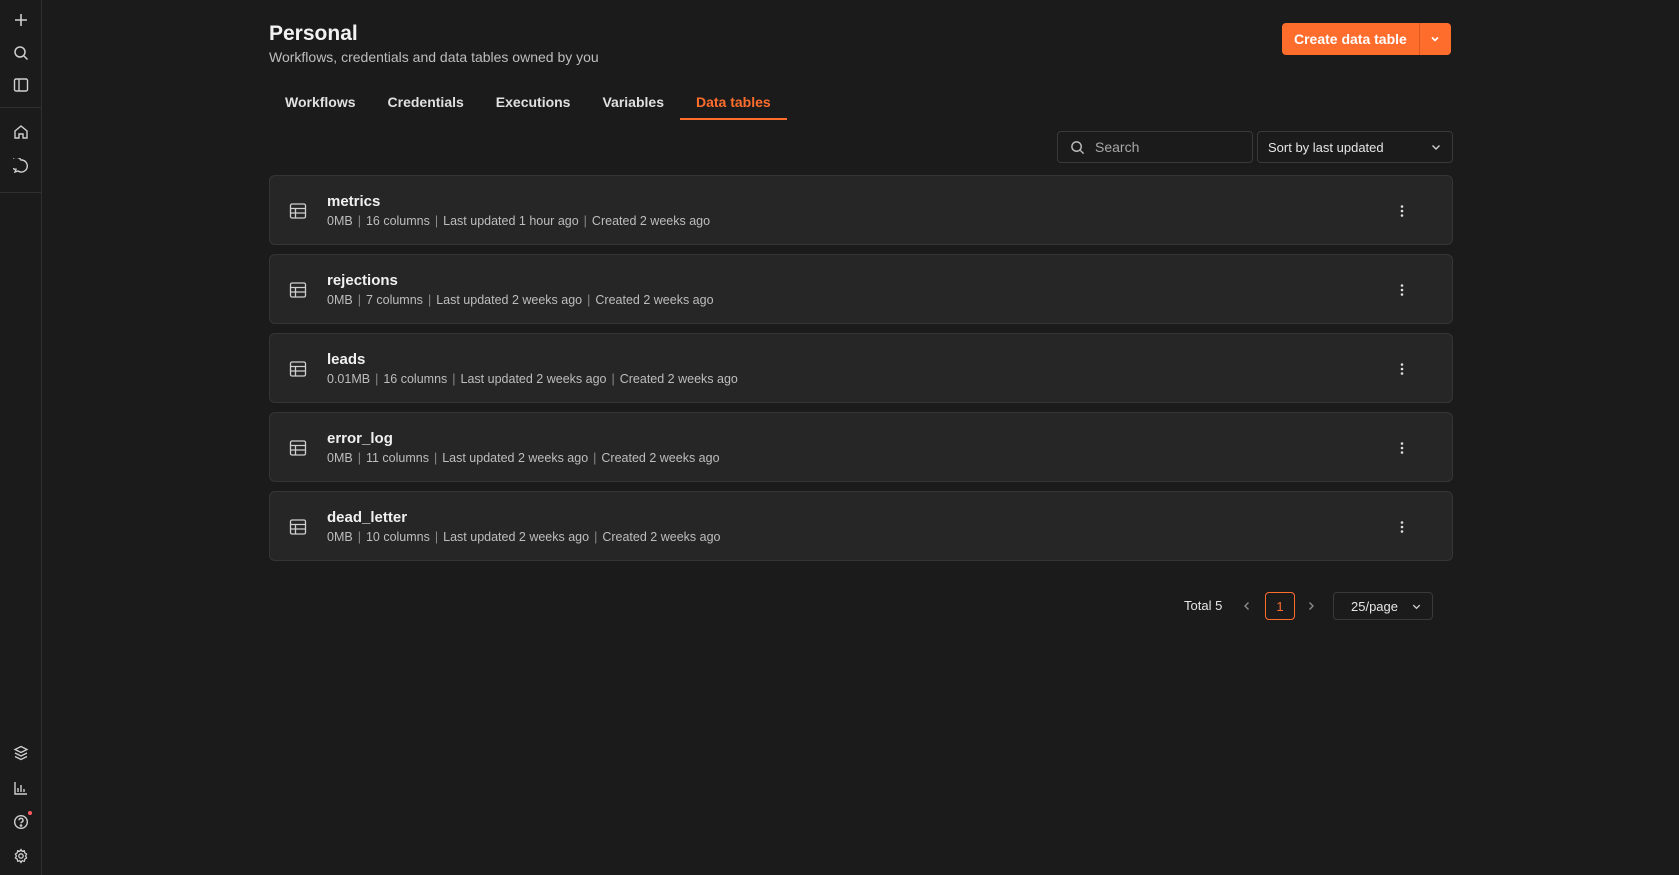 Image resolution: width=1679 pixels, height=875 pixels. I want to click on data-table-name: leads, so click(346, 359).